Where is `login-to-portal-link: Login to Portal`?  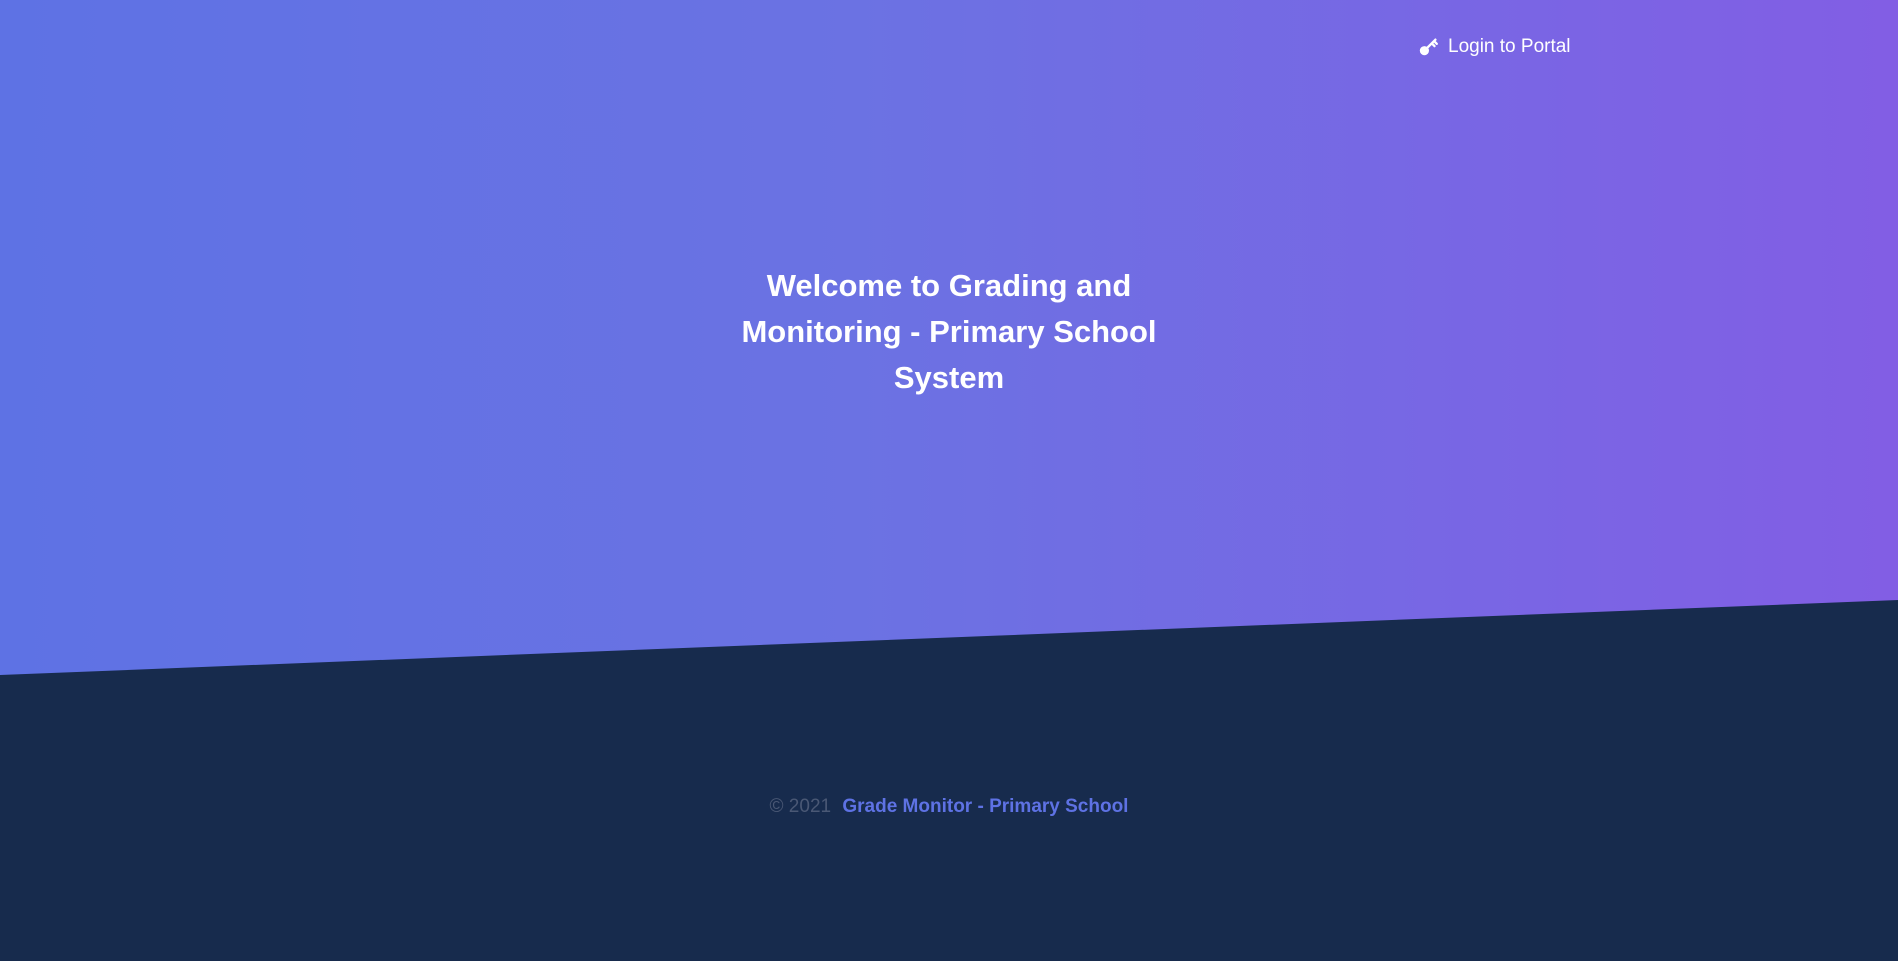 login-to-portal-link: Login to Portal is located at coordinates (1494, 47).